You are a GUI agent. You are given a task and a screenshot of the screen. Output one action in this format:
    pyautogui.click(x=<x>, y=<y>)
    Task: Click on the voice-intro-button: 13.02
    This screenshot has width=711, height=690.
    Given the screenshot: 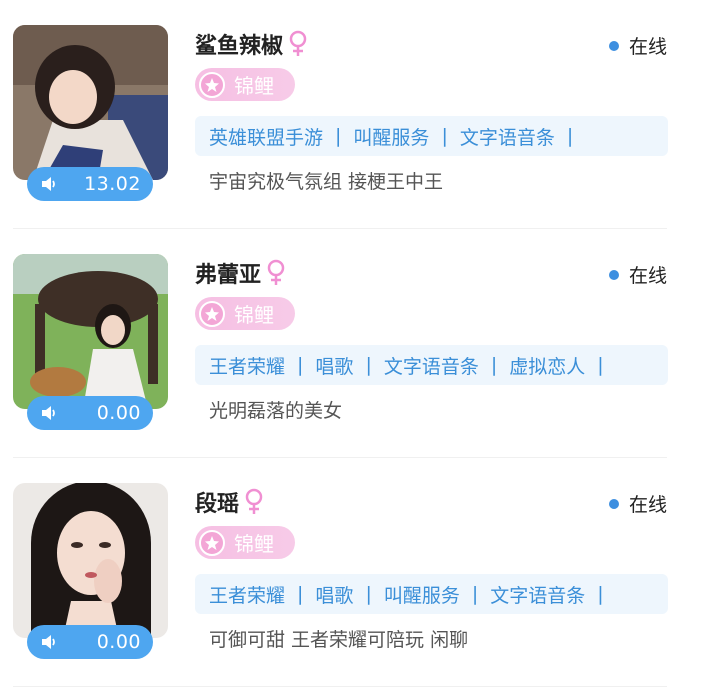 What is the action you would take?
    pyautogui.click(x=90, y=184)
    